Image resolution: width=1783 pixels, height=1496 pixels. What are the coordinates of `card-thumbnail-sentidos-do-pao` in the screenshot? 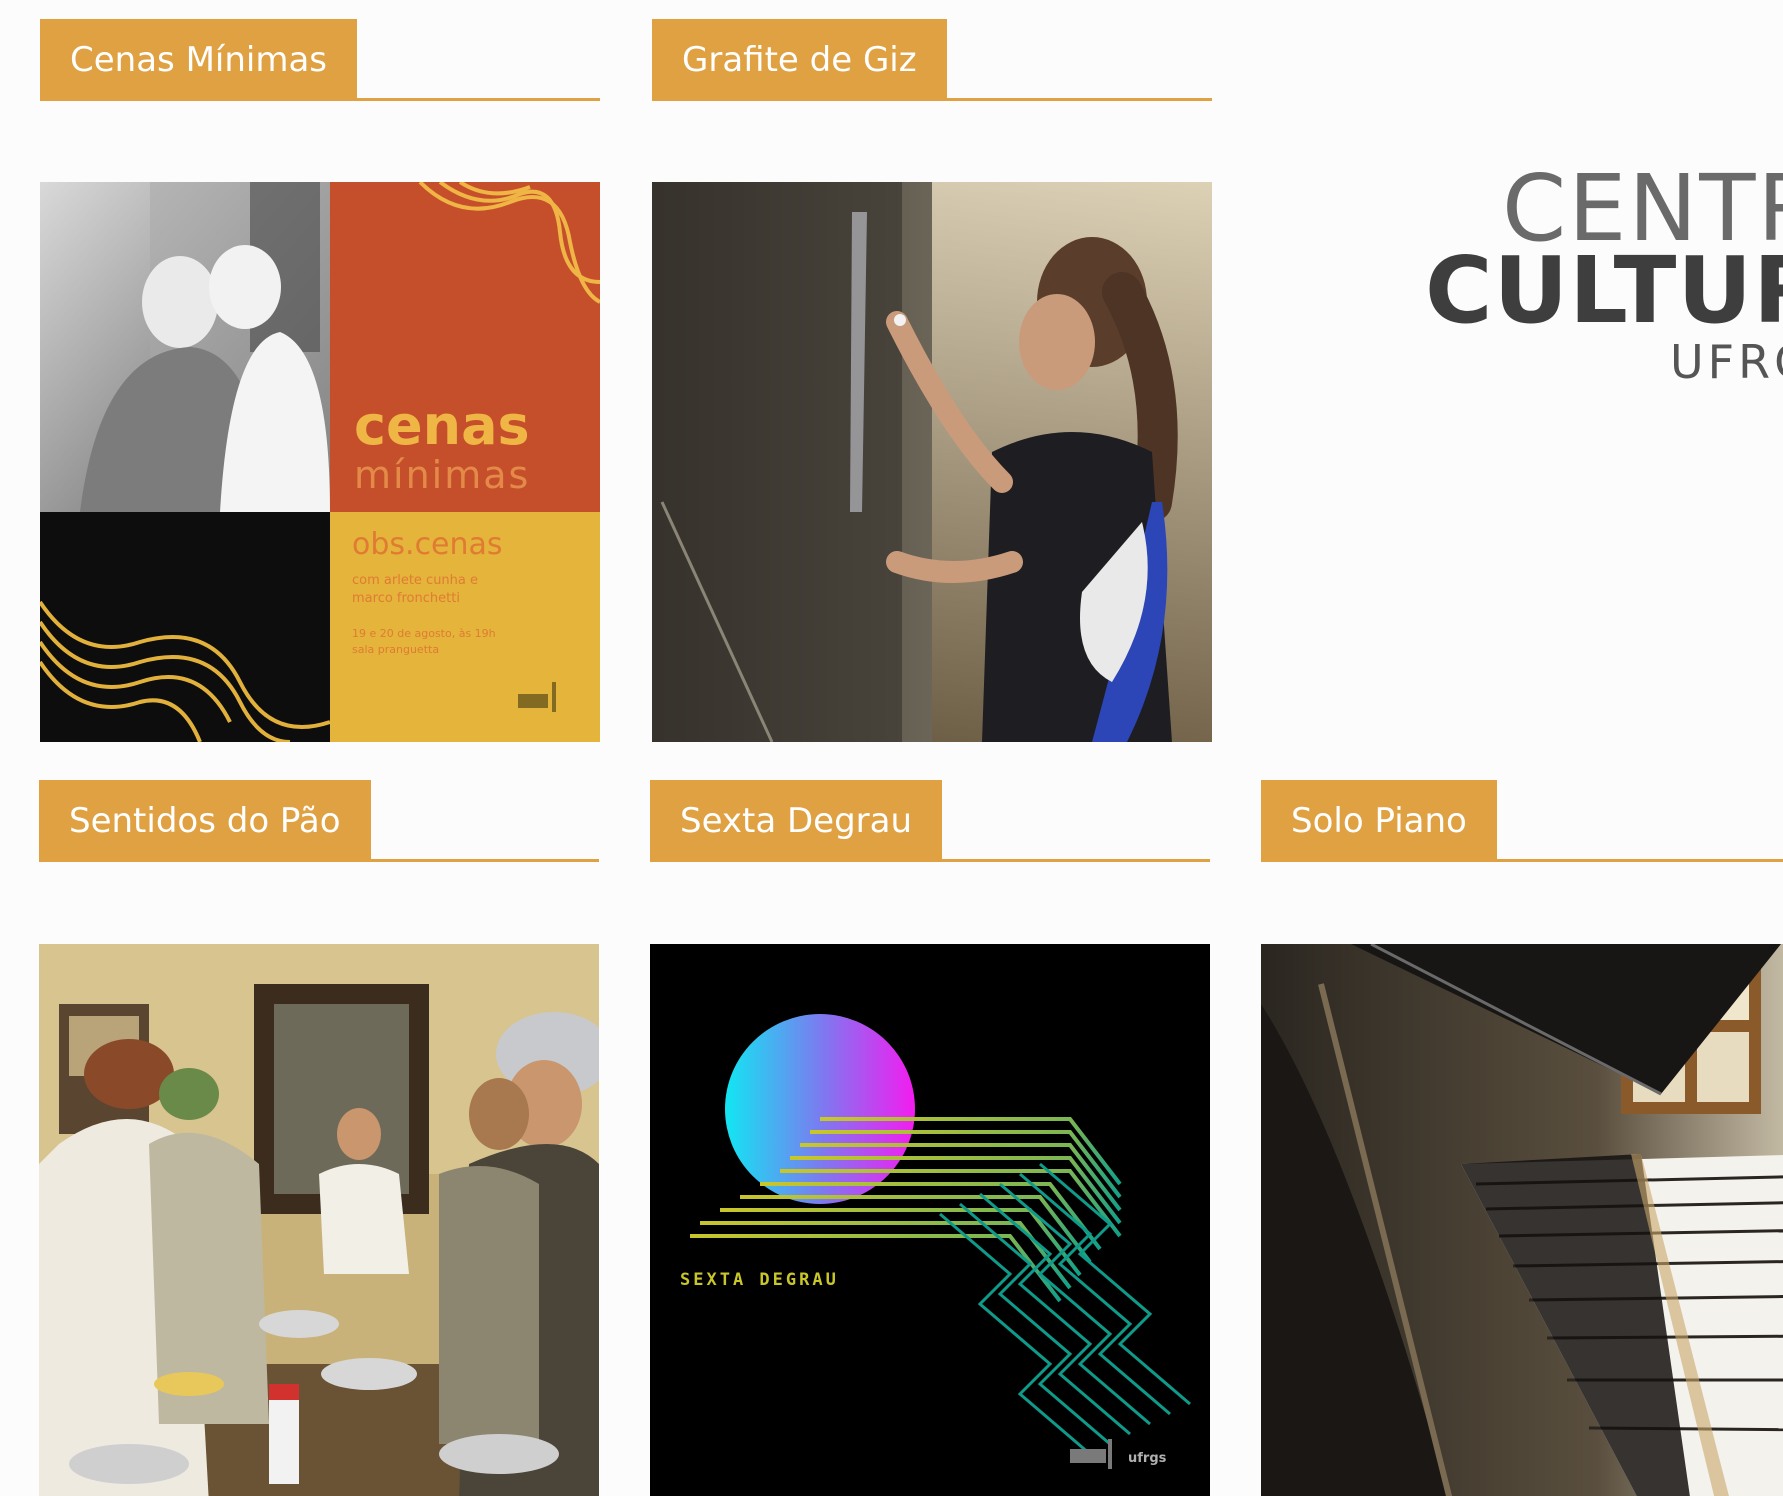 It's located at (319, 1220).